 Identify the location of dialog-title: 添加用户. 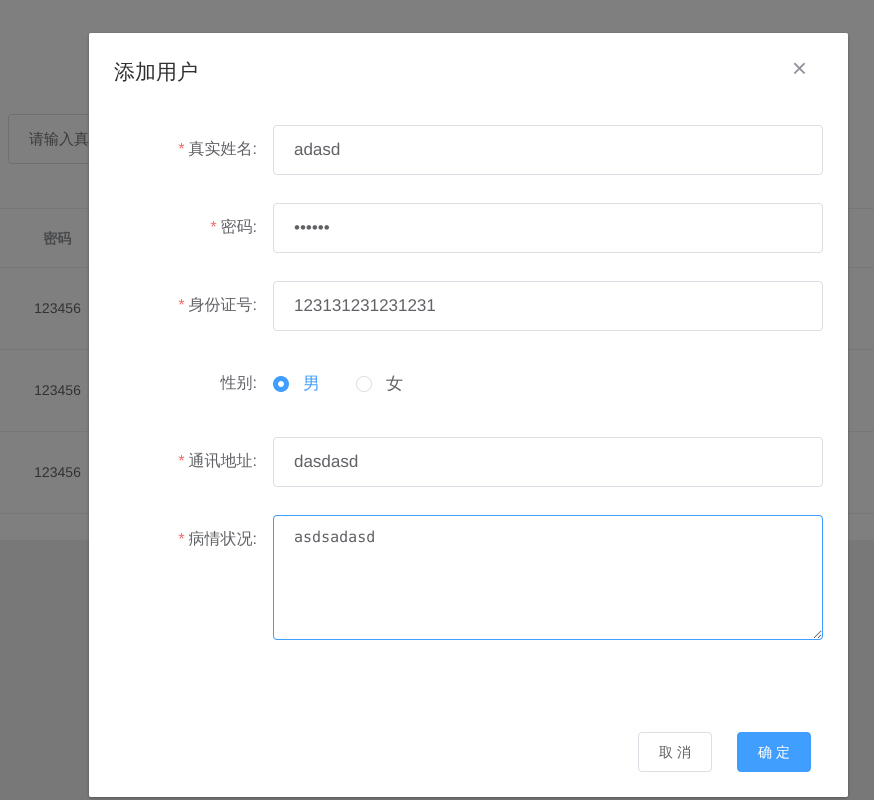
(156, 73).